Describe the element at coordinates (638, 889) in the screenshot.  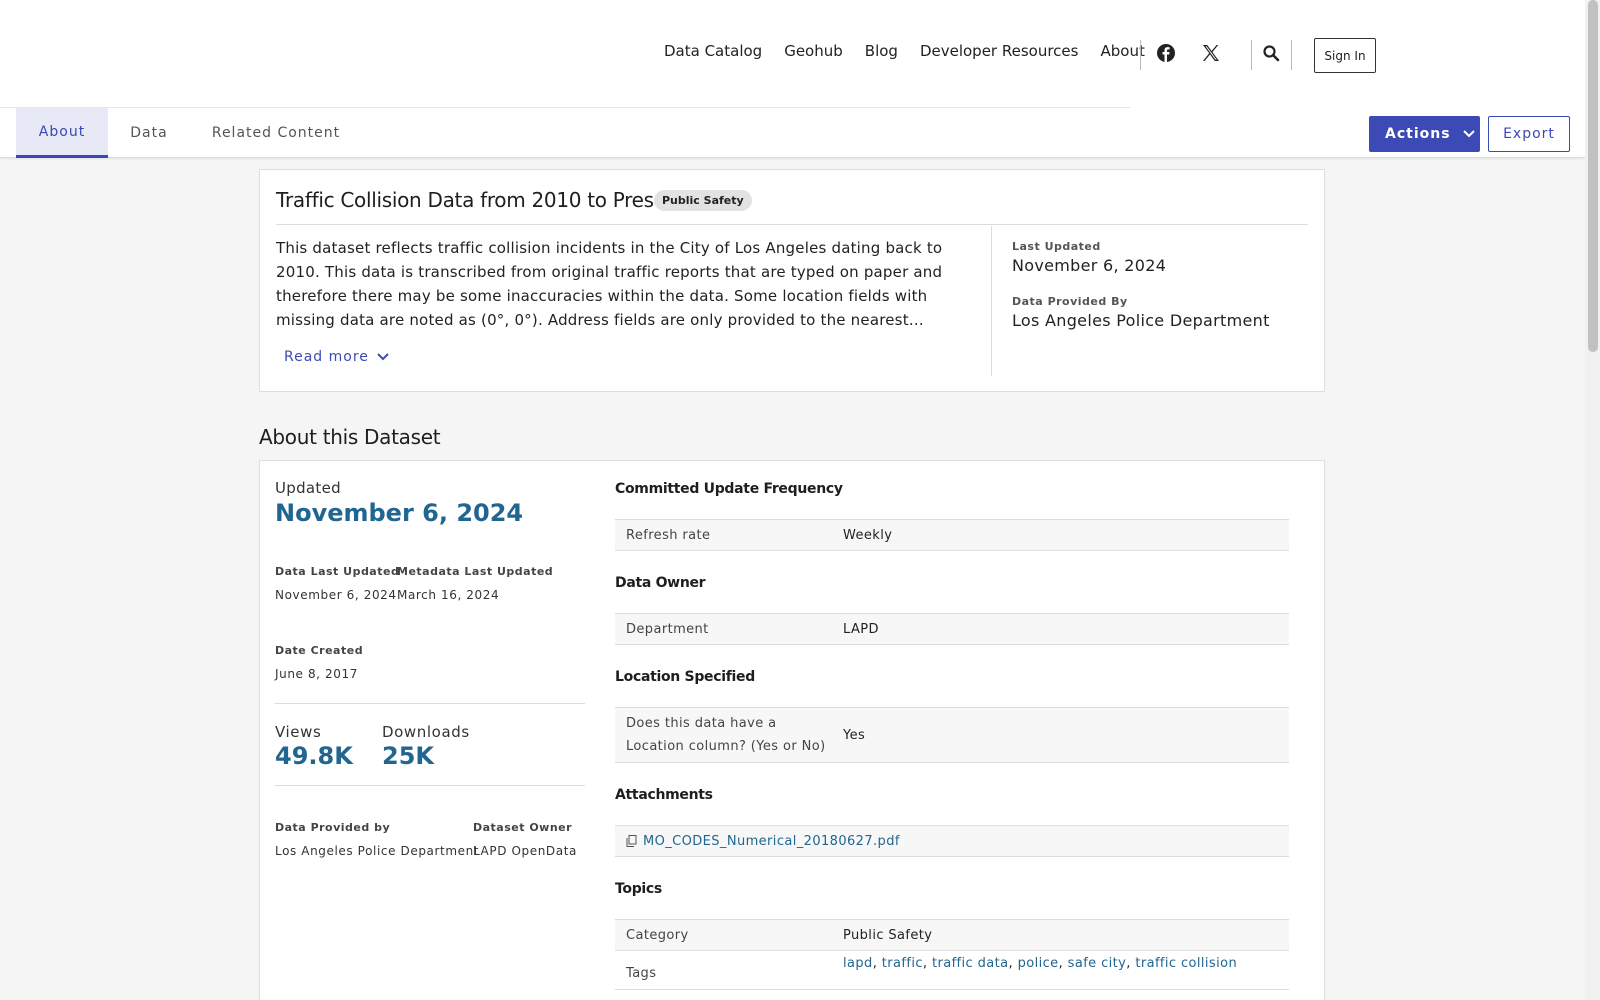
I see `topics-heading: Topics` at that location.